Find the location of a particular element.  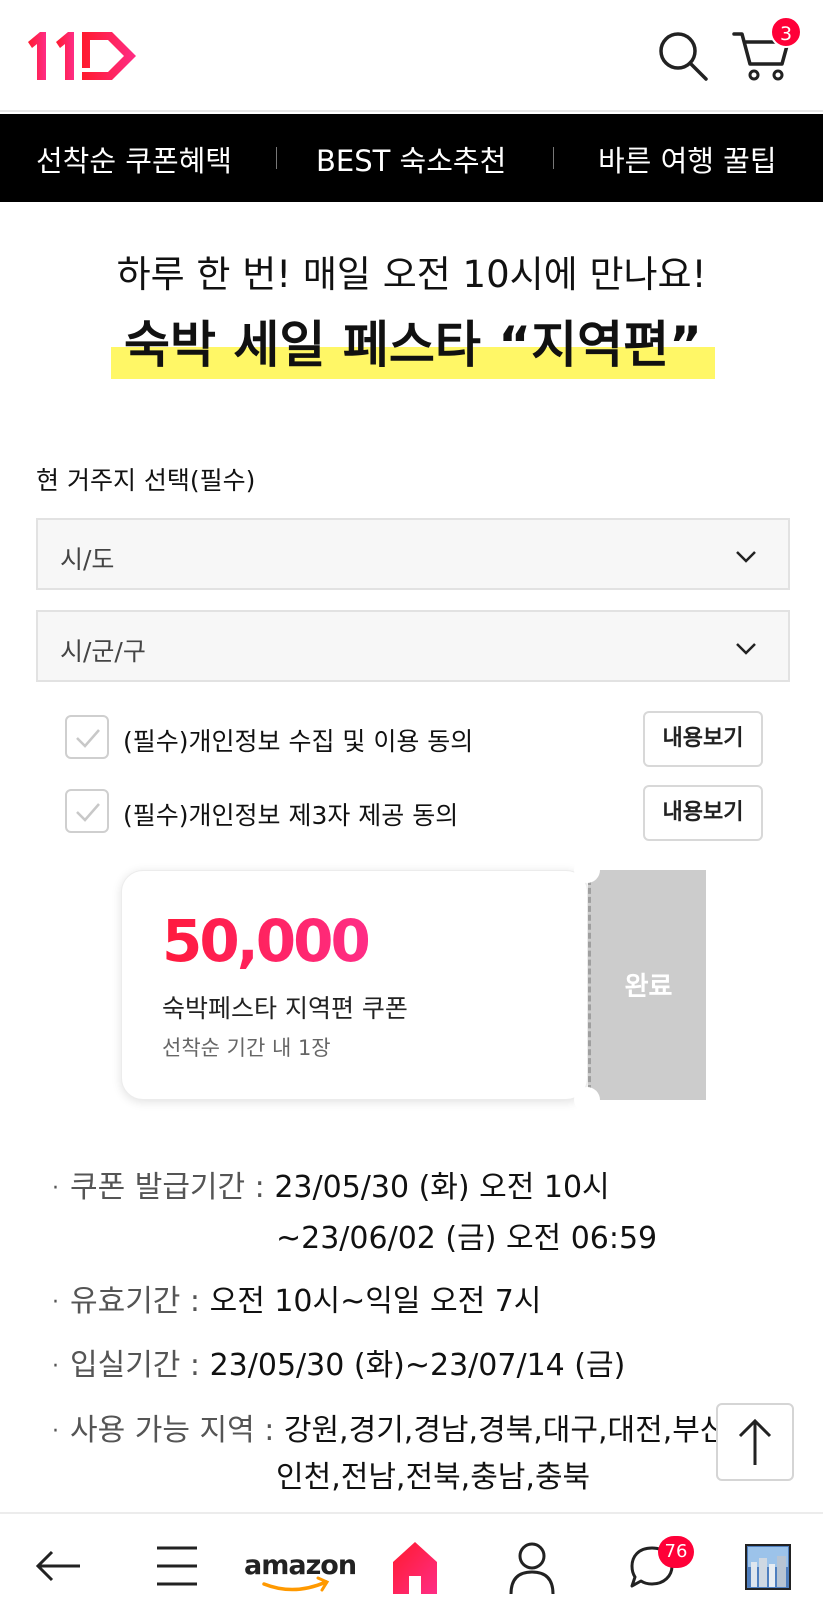

residence-section-label: 현 거주지 선택(필수) is located at coordinates (146, 480).